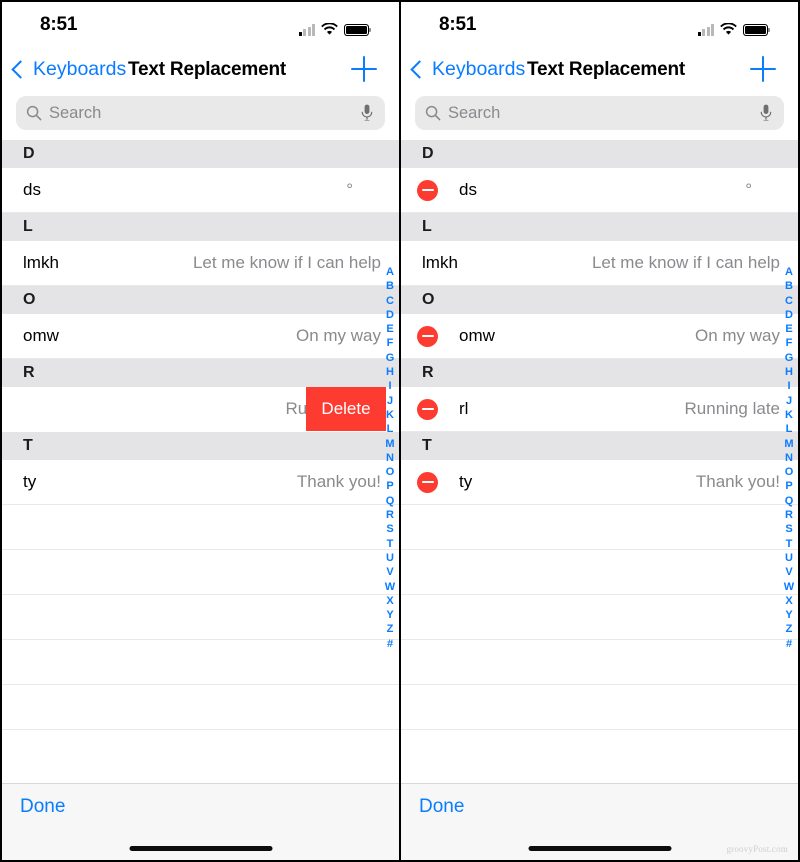  What do you see at coordinates (433, 113) in the screenshot?
I see `search-icon` at bounding box center [433, 113].